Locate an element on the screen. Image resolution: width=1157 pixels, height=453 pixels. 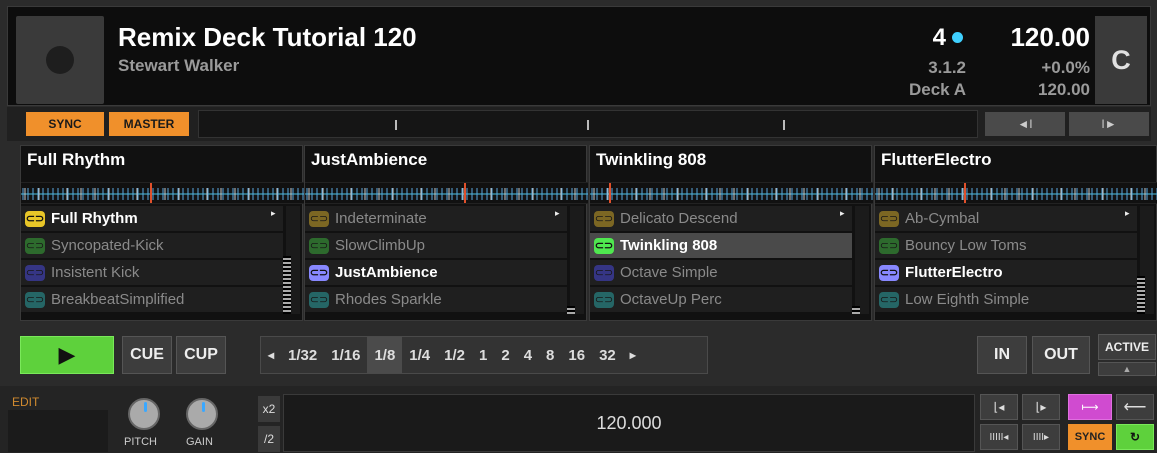
sample-cell-label: Indeterminate is located at coordinates (381, 218).